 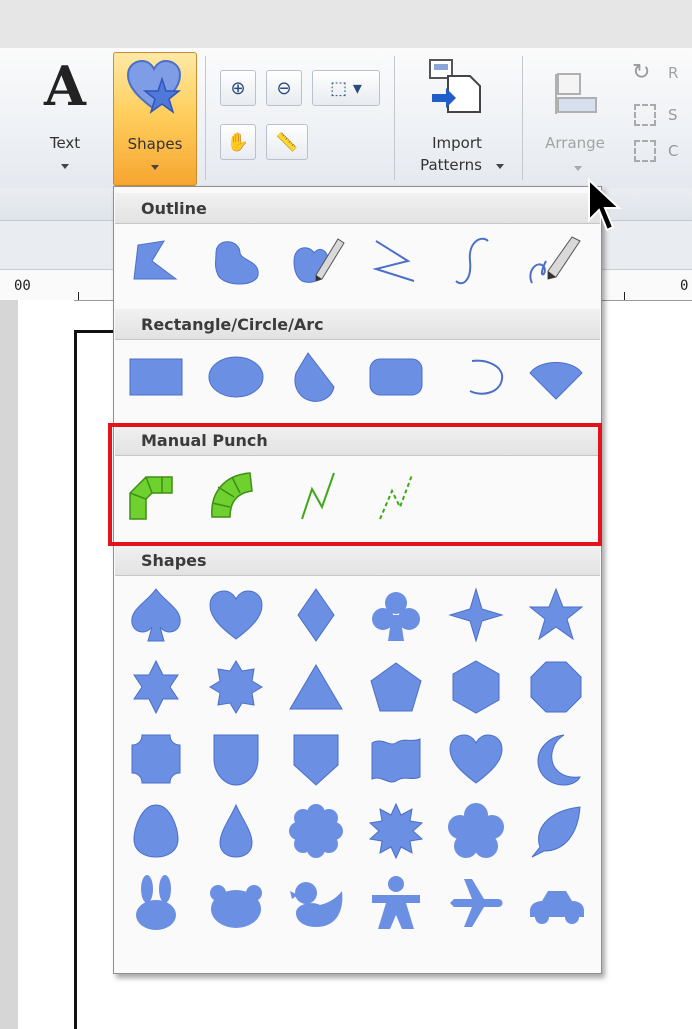 What do you see at coordinates (155, 119) in the screenshot?
I see `shapes-button: Shapes` at bounding box center [155, 119].